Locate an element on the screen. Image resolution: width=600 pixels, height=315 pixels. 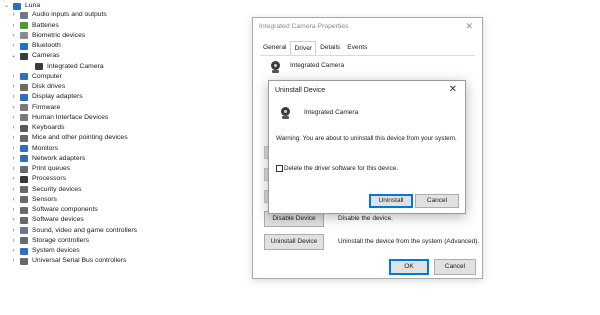
tree-item: › Human Interface Devices is located at coordinates (59, 118).